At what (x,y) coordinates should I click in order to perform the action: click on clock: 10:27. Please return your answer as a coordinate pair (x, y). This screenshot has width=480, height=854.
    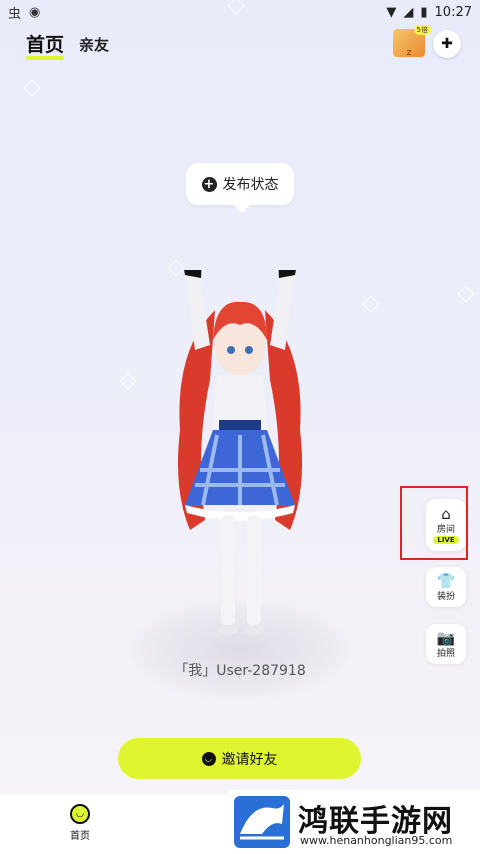
    Looking at the image, I should click on (453, 12).